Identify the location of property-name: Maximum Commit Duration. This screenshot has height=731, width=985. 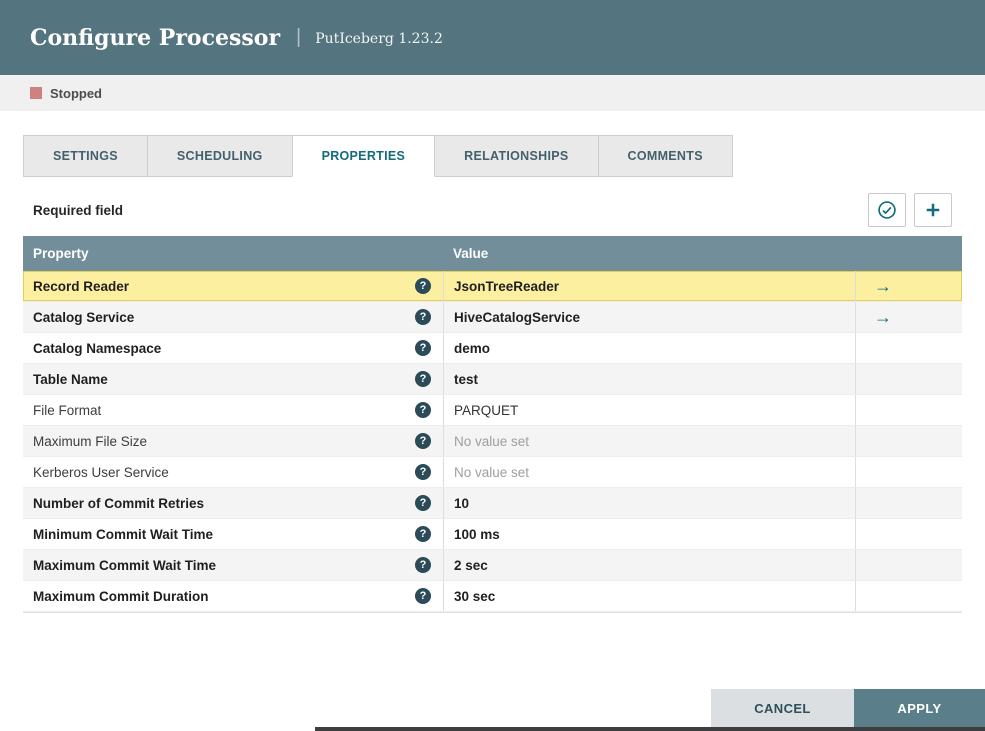
(121, 596).